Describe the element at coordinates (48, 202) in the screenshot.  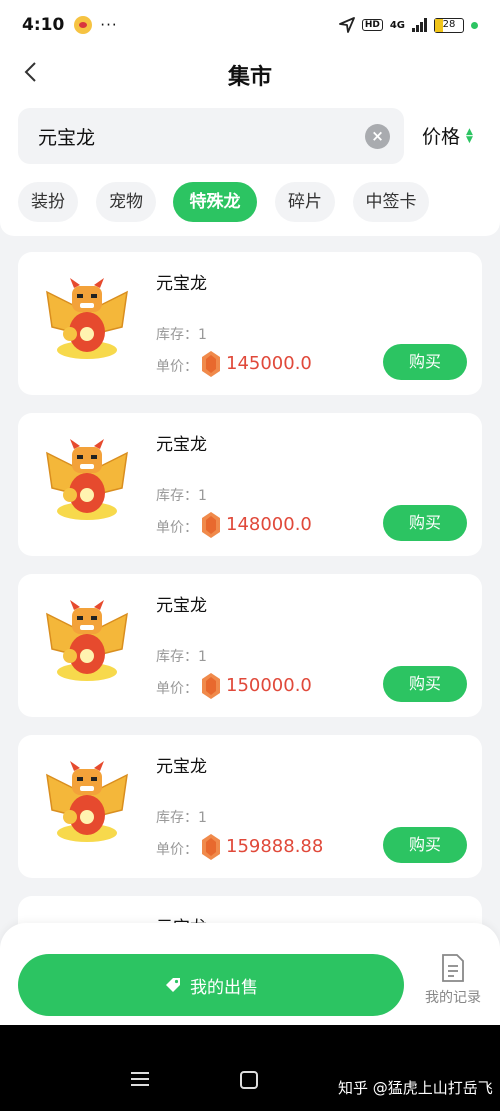
I see `tab-dress-up: 装扮` at that location.